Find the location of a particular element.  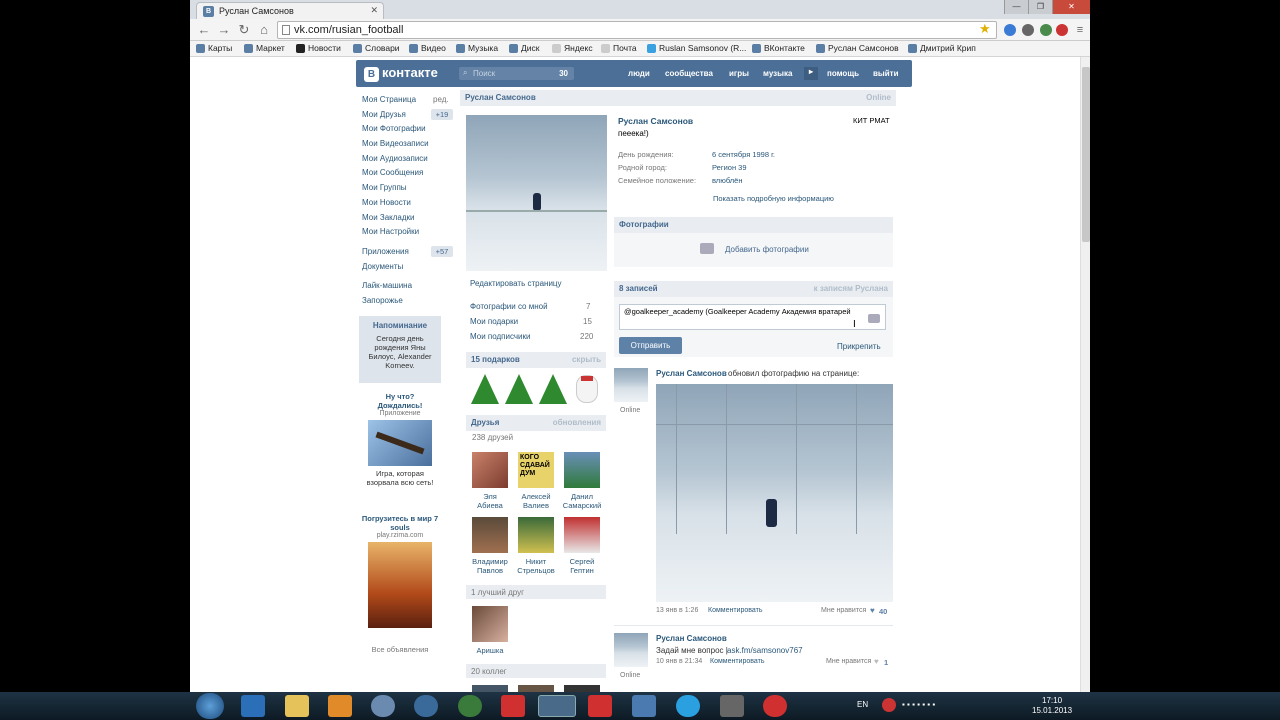

friend-name: Данил Самарский is located at coordinates (582, 501).